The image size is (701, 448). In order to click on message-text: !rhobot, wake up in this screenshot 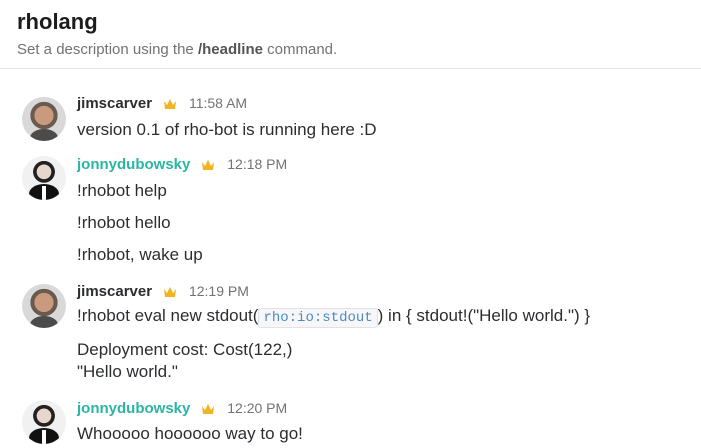, I will do `click(140, 254)`.